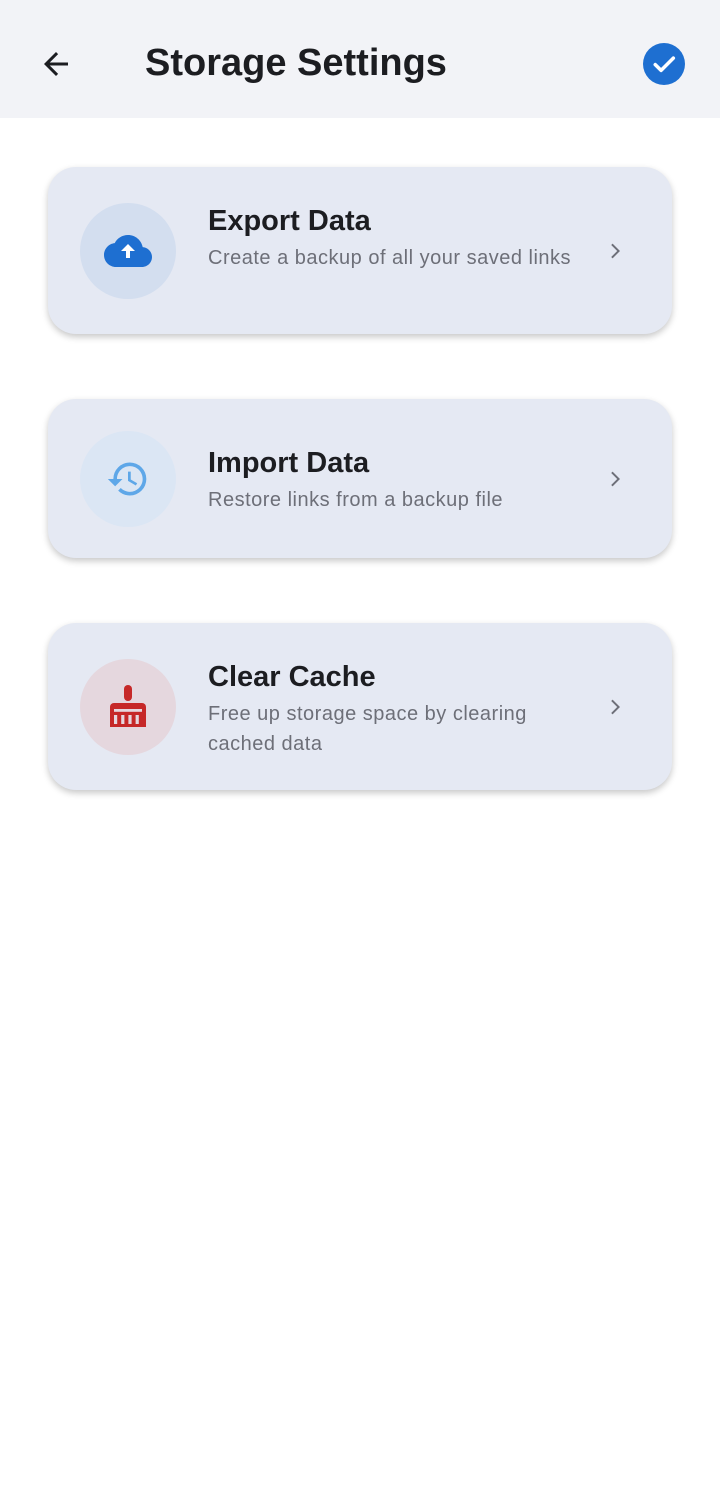 The height and width of the screenshot is (1500, 720). I want to click on clear-cache-icon-badge, so click(128, 707).